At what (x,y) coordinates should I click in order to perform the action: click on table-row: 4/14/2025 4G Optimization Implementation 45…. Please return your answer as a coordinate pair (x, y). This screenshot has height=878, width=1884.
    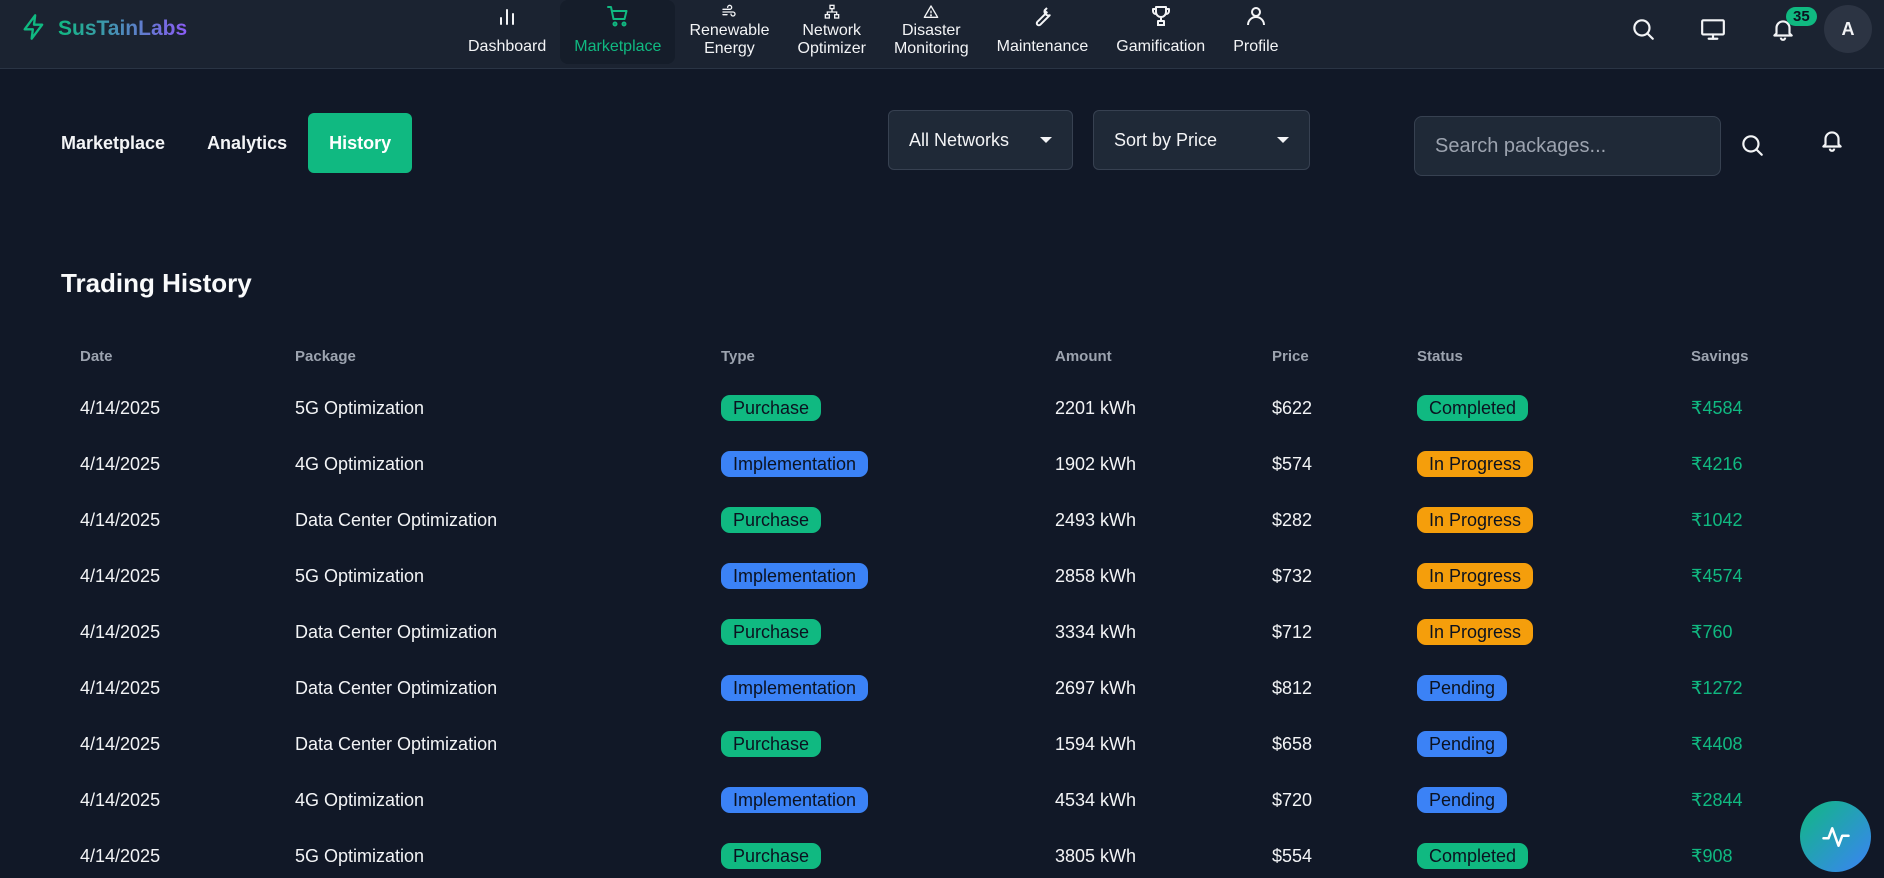
    Looking at the image, I should click on (961, 800).